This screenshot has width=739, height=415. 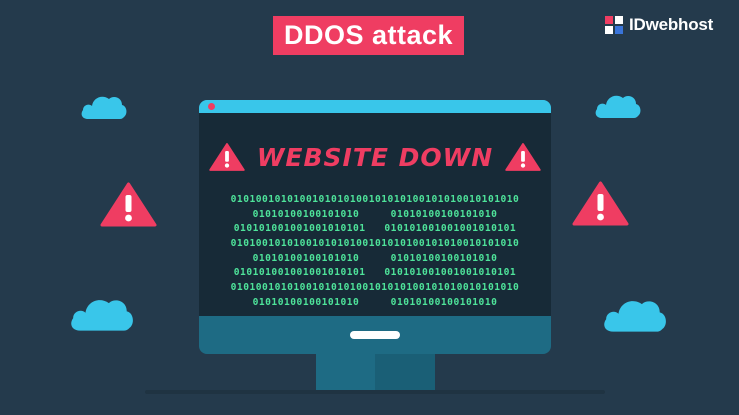 What do you see at coordinates (375, 335) in the screenshot?
I see `monitor-power-indicator` at bounding box center [375, 335].